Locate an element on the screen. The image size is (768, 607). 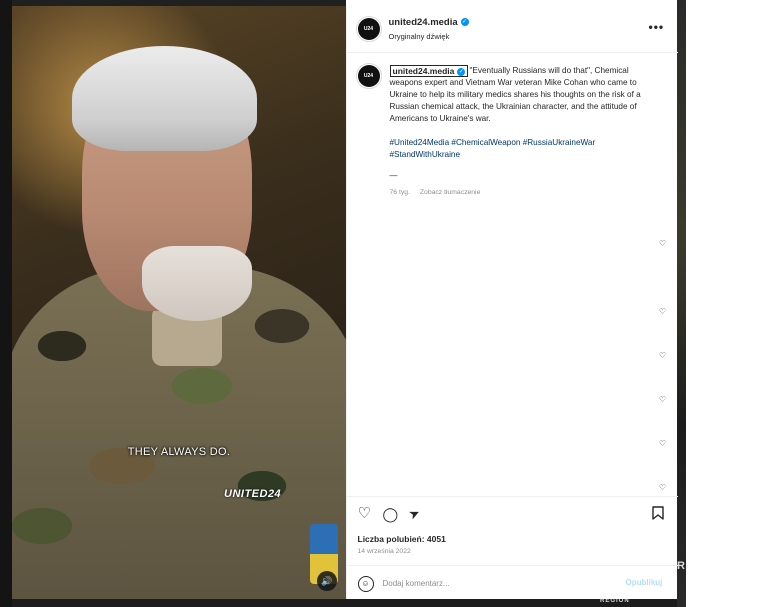
comment-bar: ☺ Opublikuj is located at coordinates (512, 583).